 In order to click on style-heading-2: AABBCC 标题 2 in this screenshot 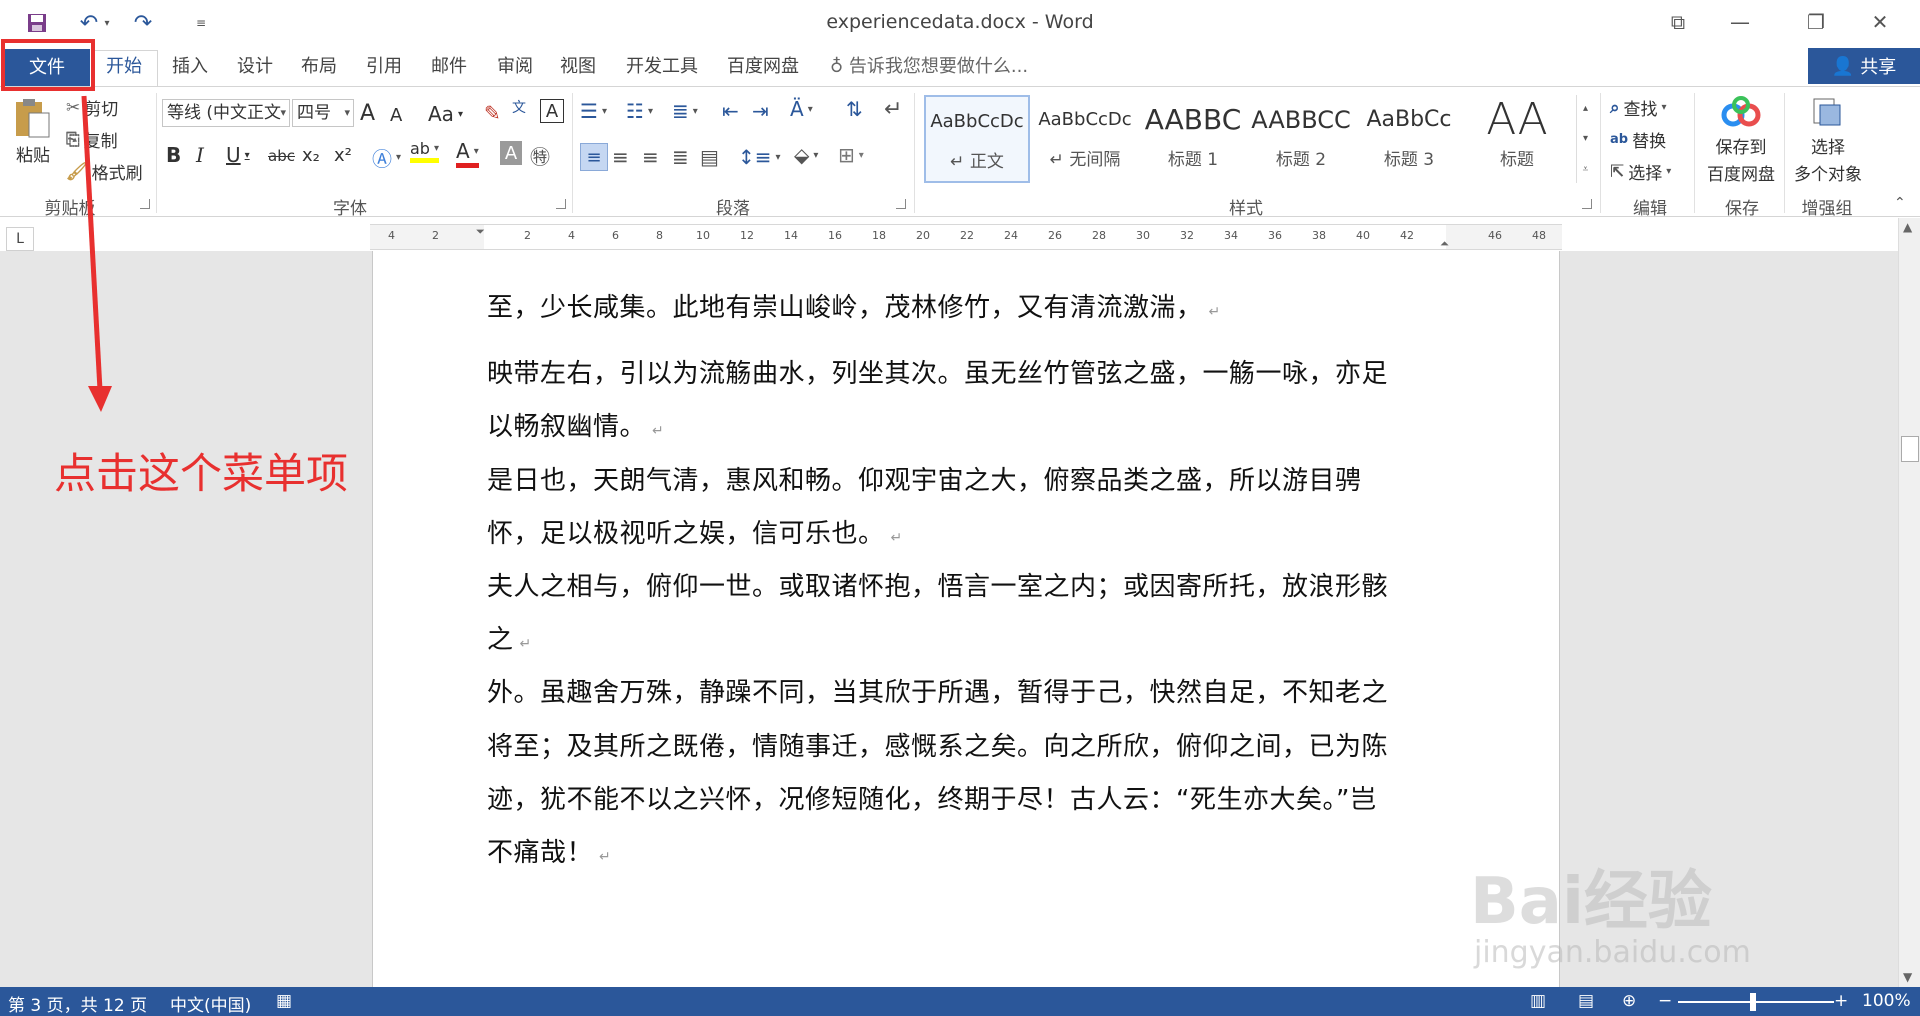, I will do `click(1301, 139)`.